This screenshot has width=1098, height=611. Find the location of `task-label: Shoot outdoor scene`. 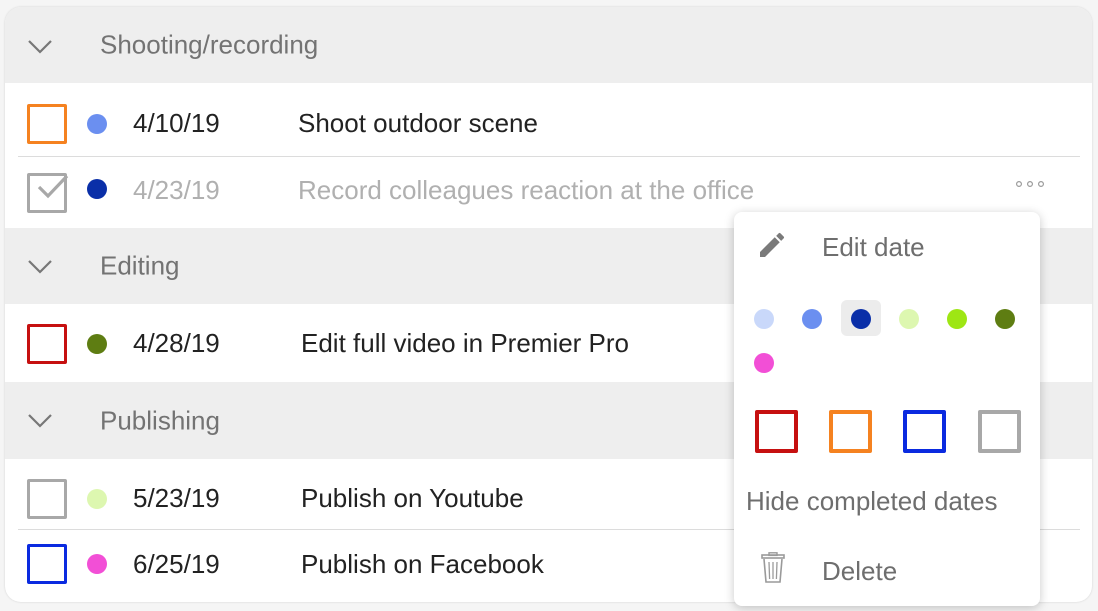

task-label: Shoot outdoor scene is located at coordinates (418, 123).